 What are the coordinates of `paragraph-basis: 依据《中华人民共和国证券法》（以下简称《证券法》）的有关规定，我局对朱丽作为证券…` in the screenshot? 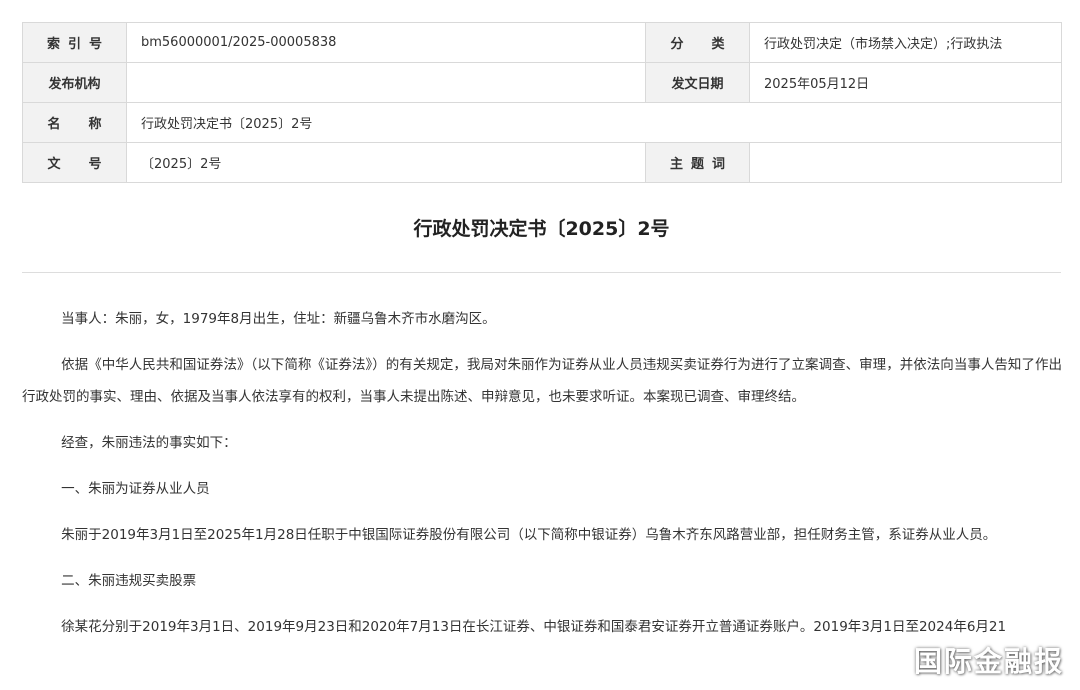 It's located at (542, 381).